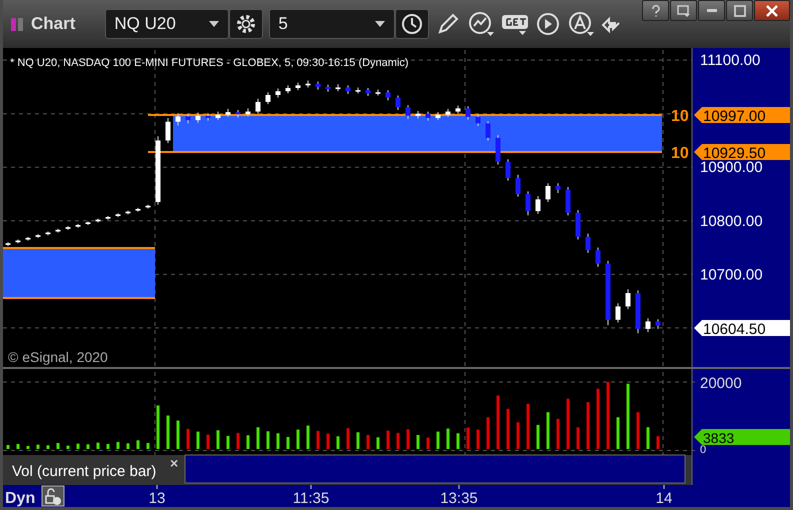  I want to click on dock-button, so click(683, 10).